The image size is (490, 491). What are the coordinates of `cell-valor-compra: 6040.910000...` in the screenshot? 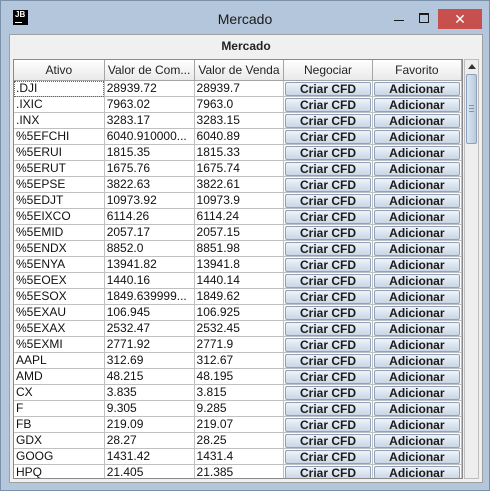 It's located at (149, 136).